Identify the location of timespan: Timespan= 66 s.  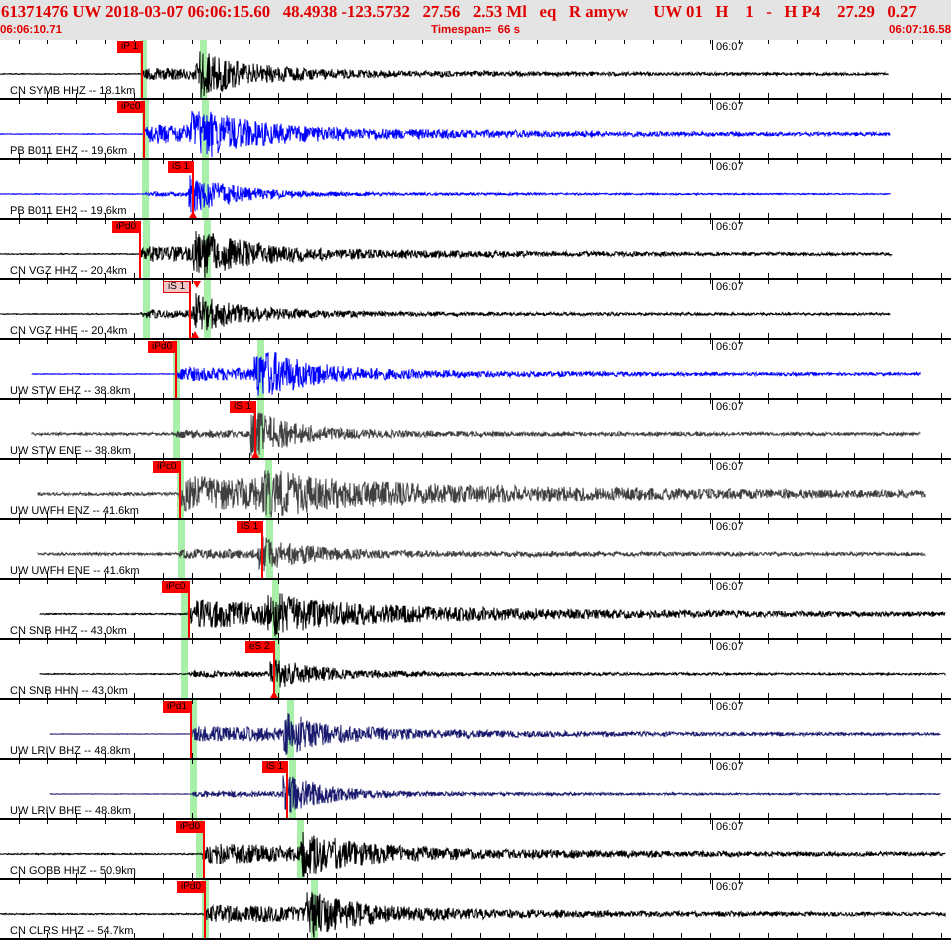
(475, 30).